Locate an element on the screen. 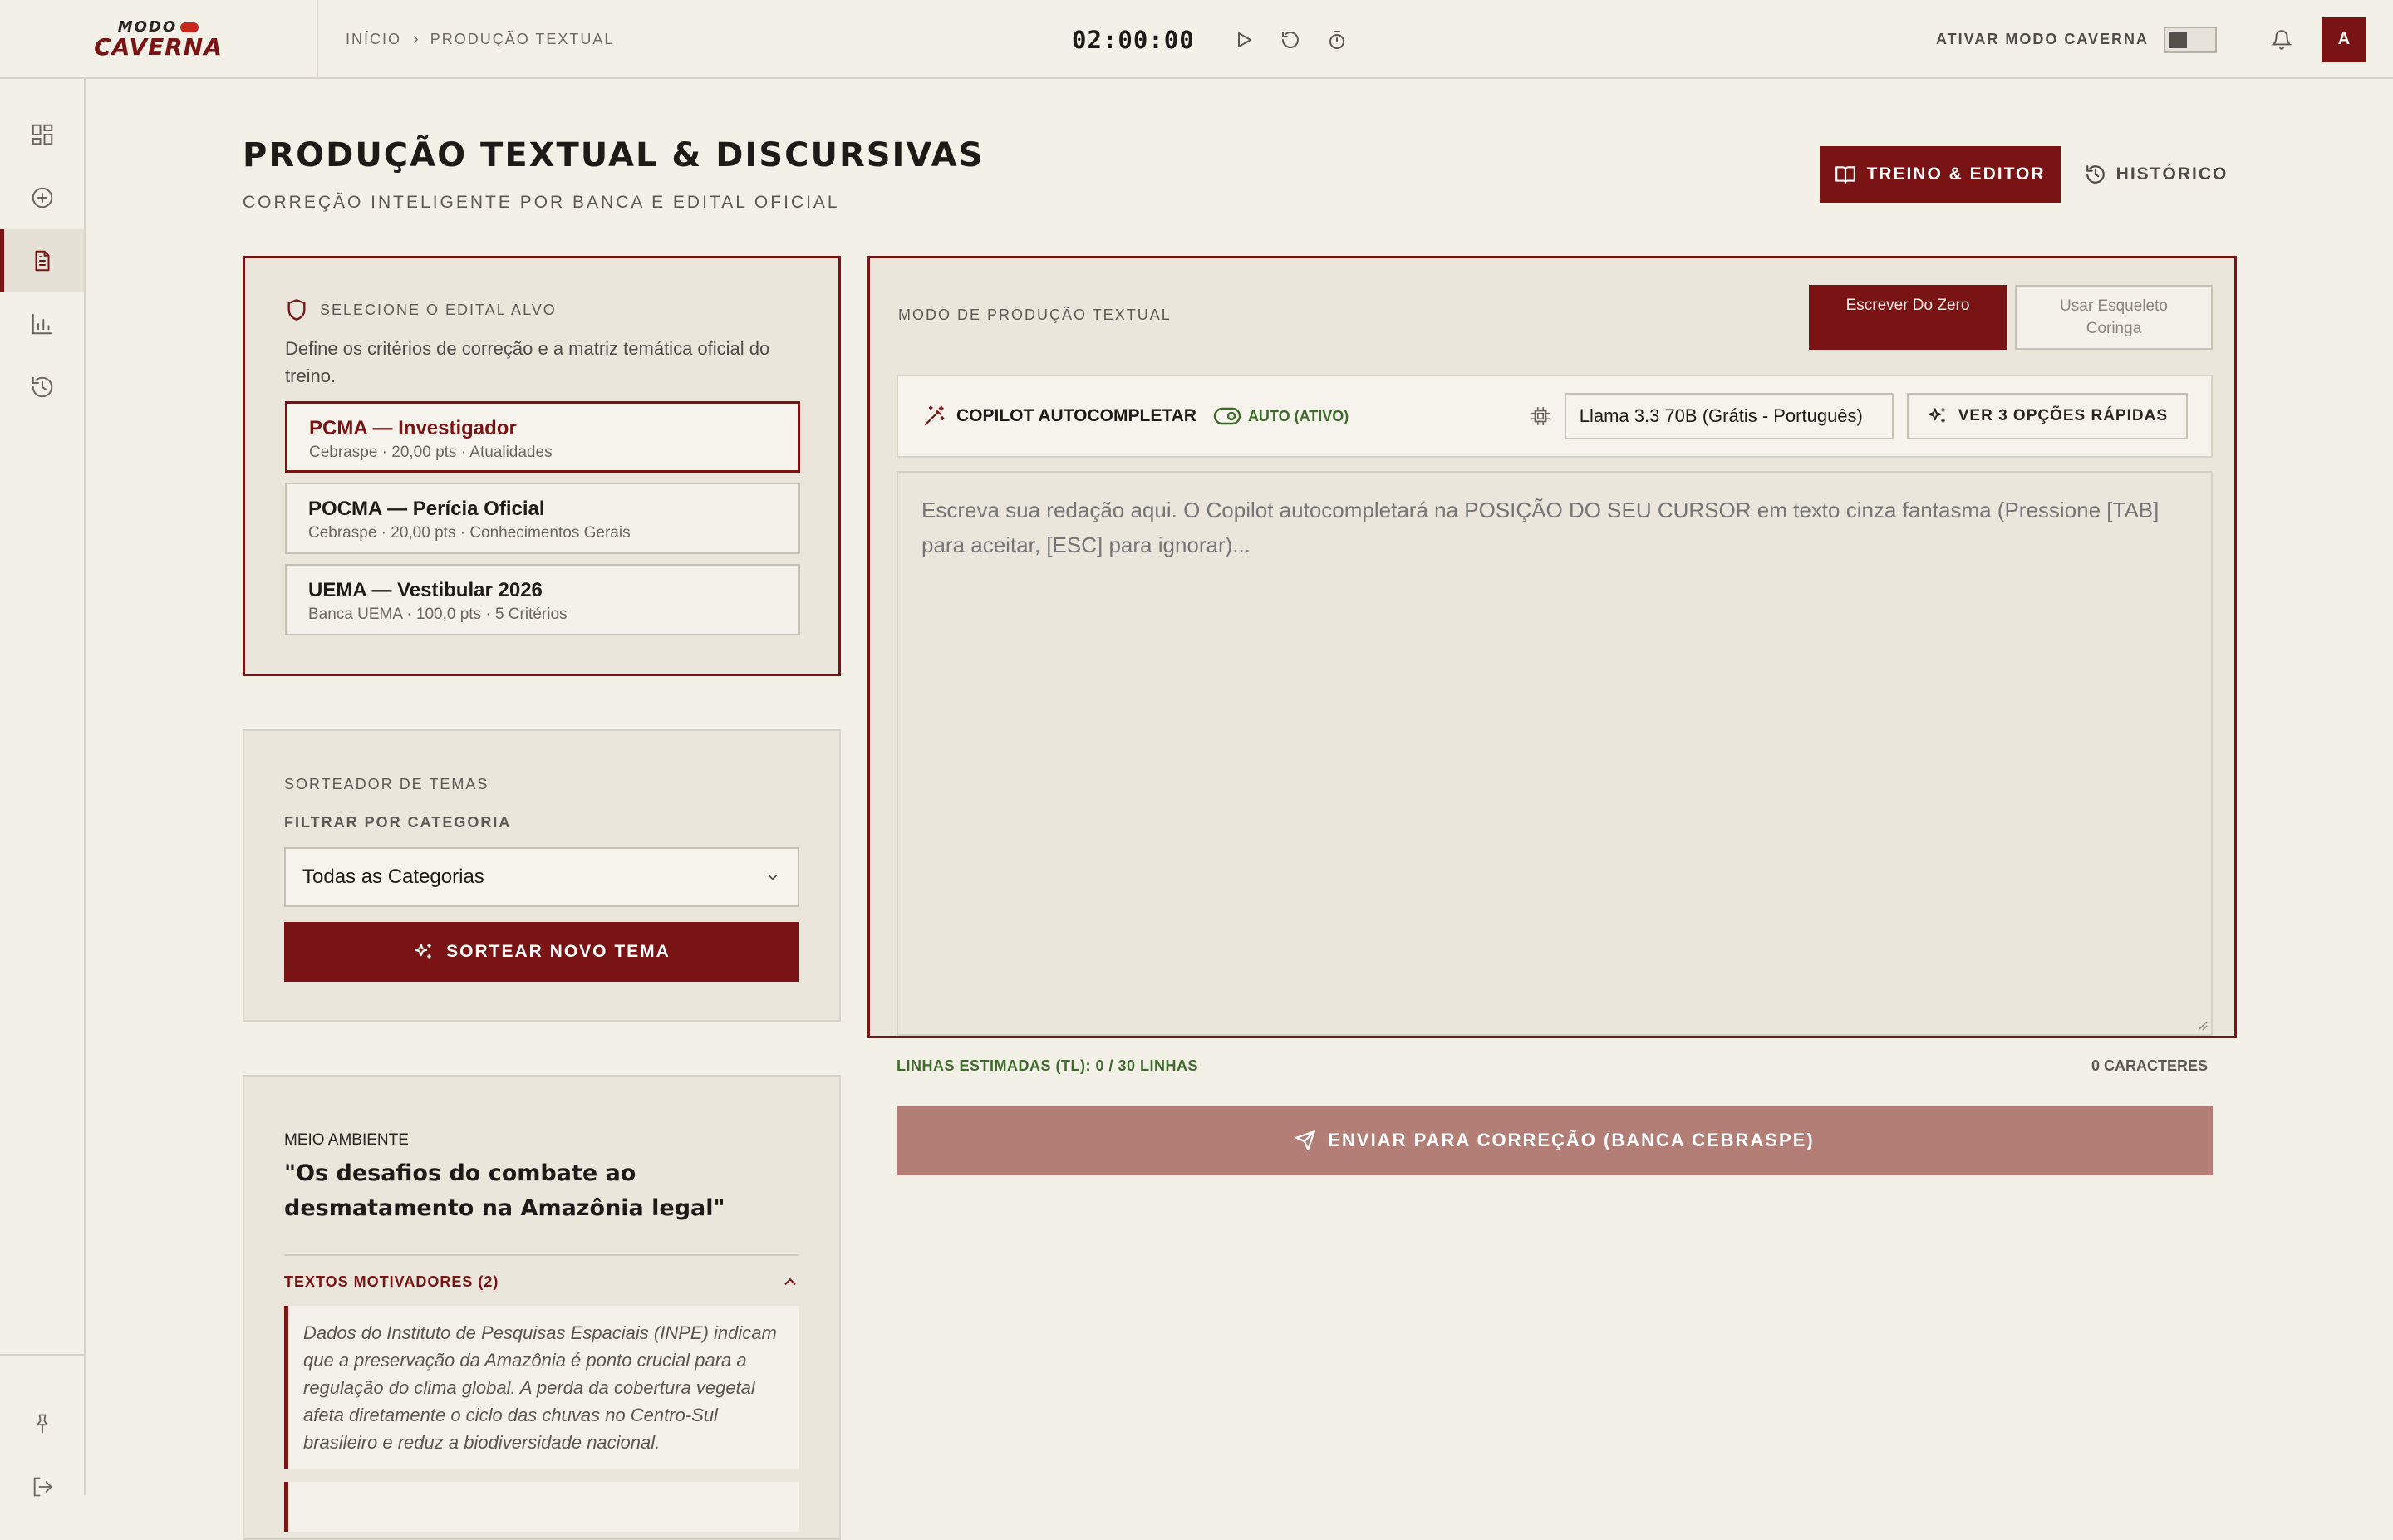  chevron-down-icon is located at coordinates (772, 877).